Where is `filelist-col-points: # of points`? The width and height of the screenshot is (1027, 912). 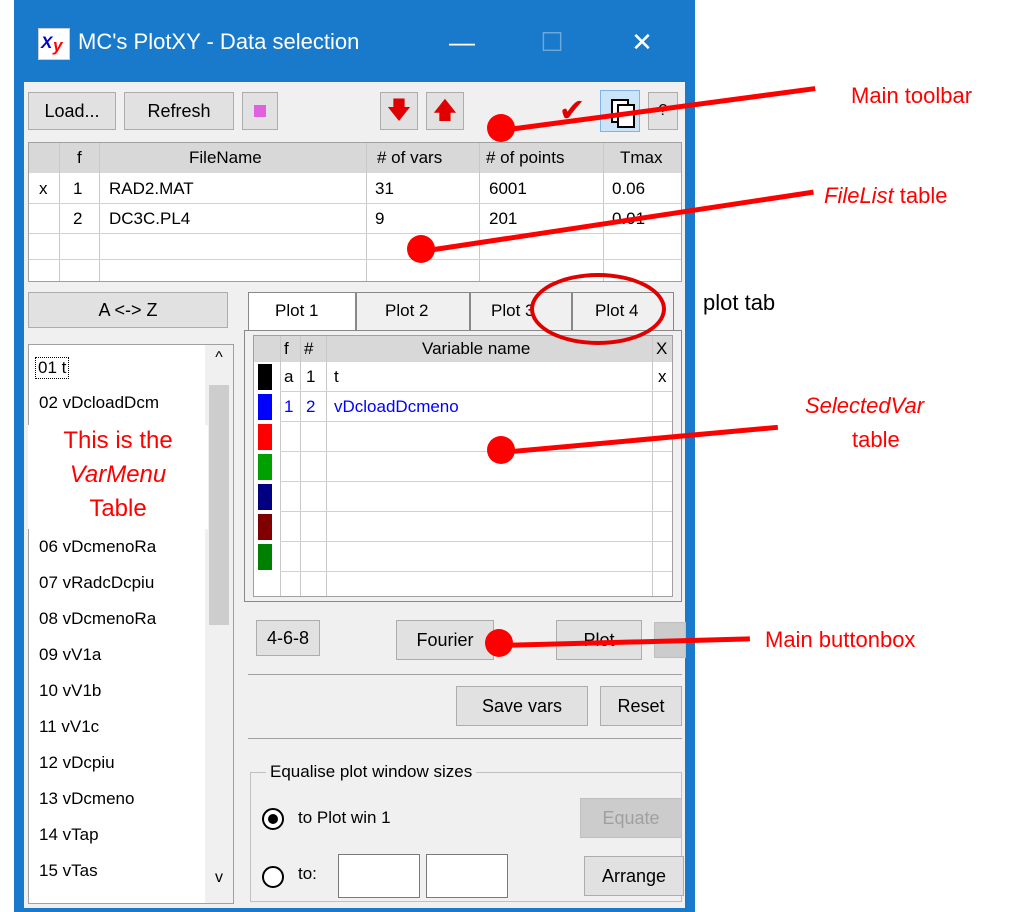 filelist-col-points: # of points is located at coordinates (525, 157).